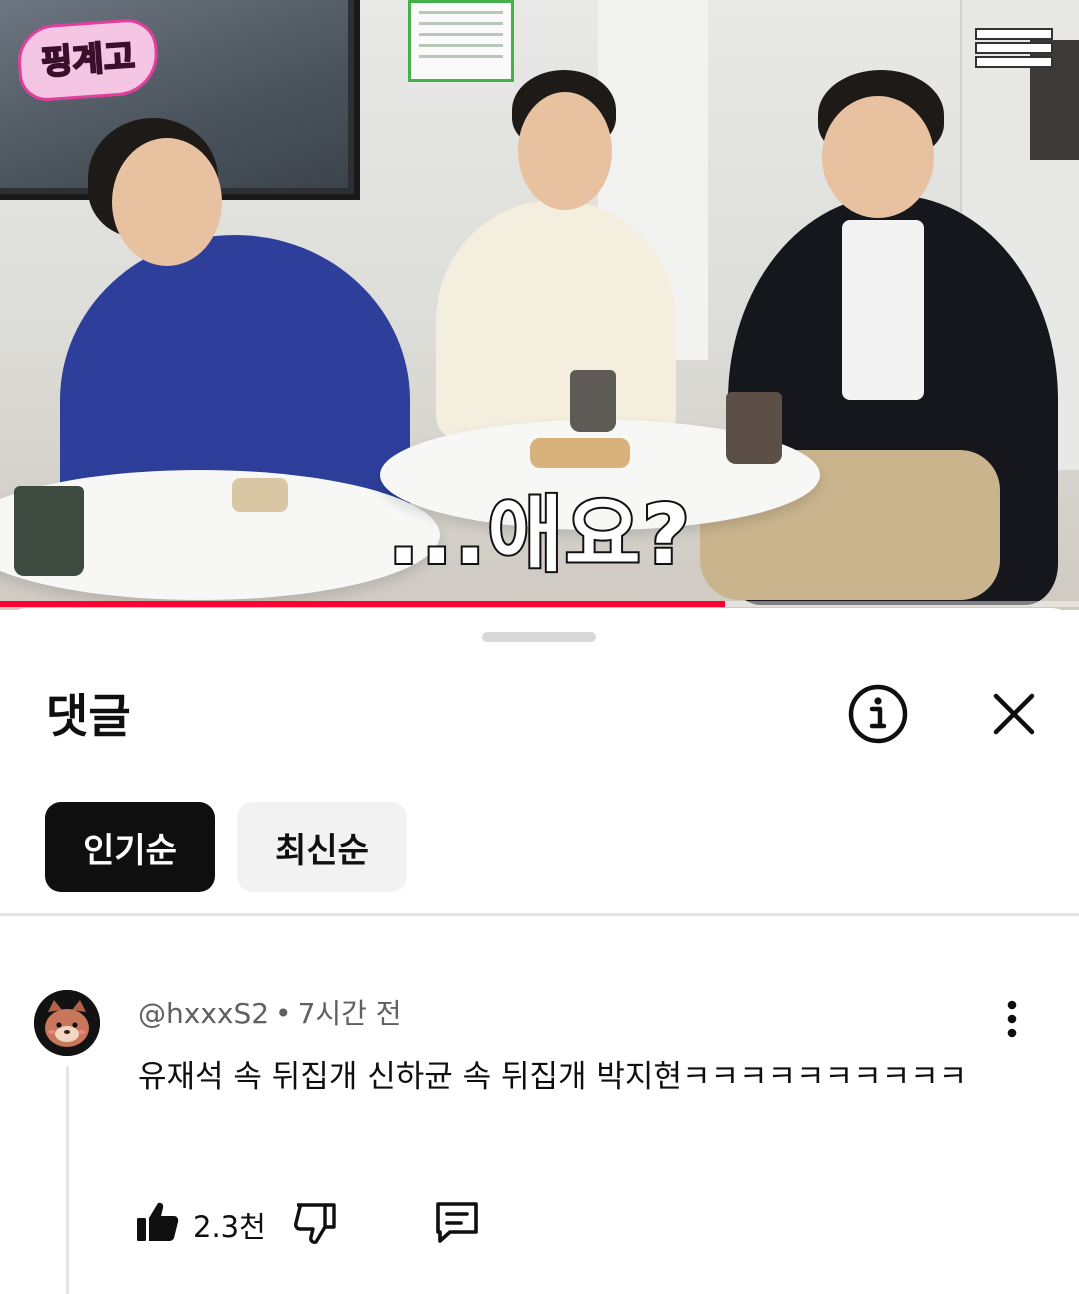 The height and width of the screenshot is (1294, 1079). What do you see at coordinates (88, 716) in the screenshot?
I see `sheet-title: 댓글` at bounding box center [88, 716].